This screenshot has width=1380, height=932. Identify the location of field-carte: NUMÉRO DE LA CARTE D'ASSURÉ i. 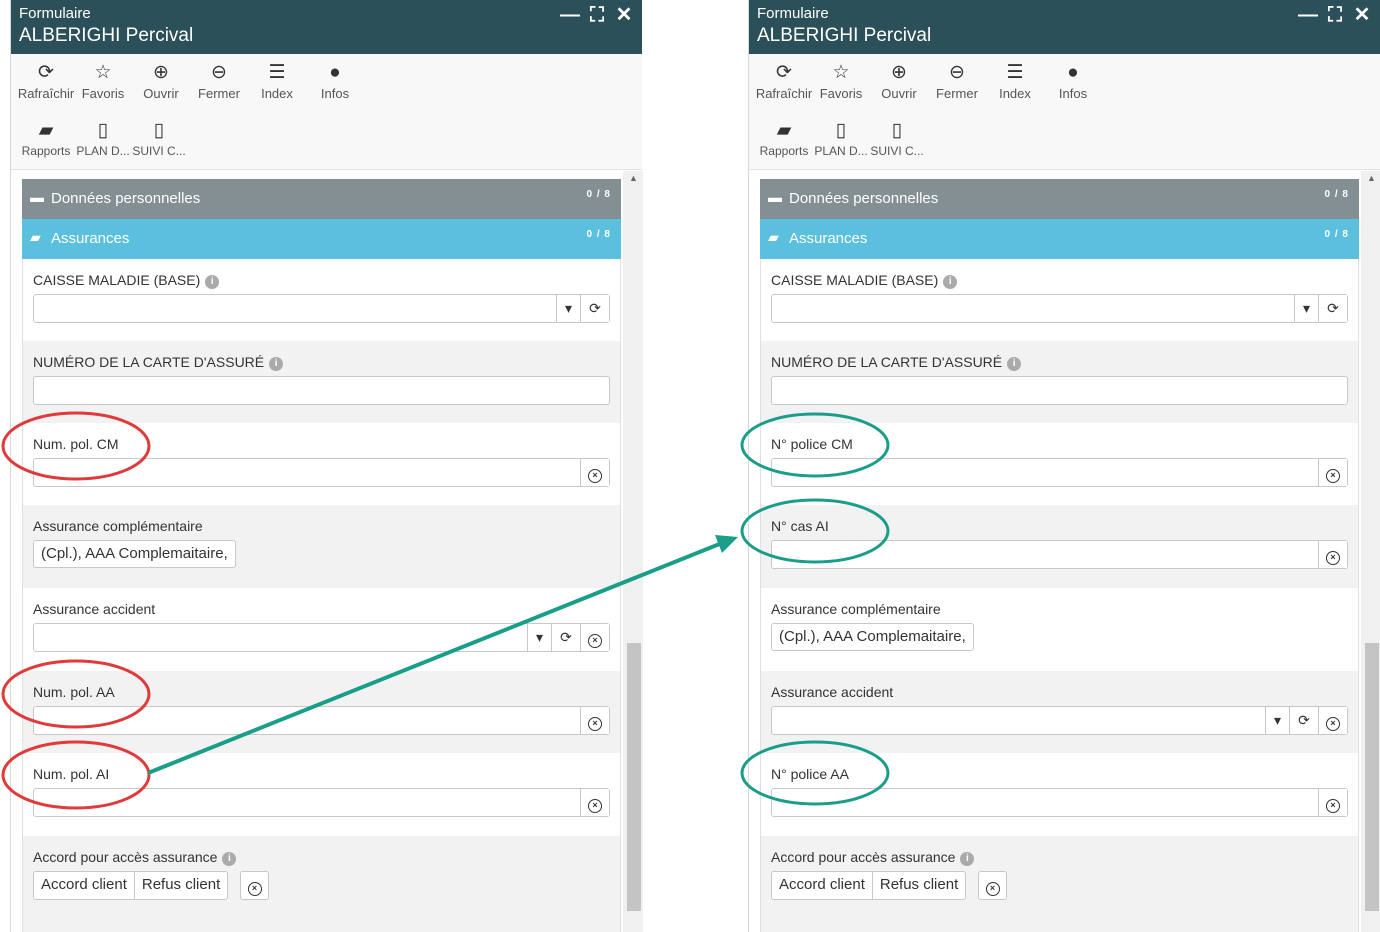
(321, 382).